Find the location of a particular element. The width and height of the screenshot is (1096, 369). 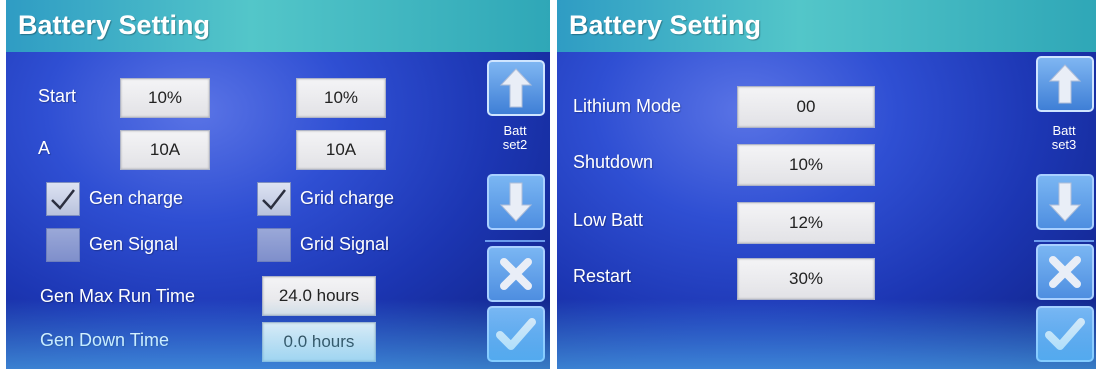

grid-charge-checkbox is located at coordinates (274, 199).